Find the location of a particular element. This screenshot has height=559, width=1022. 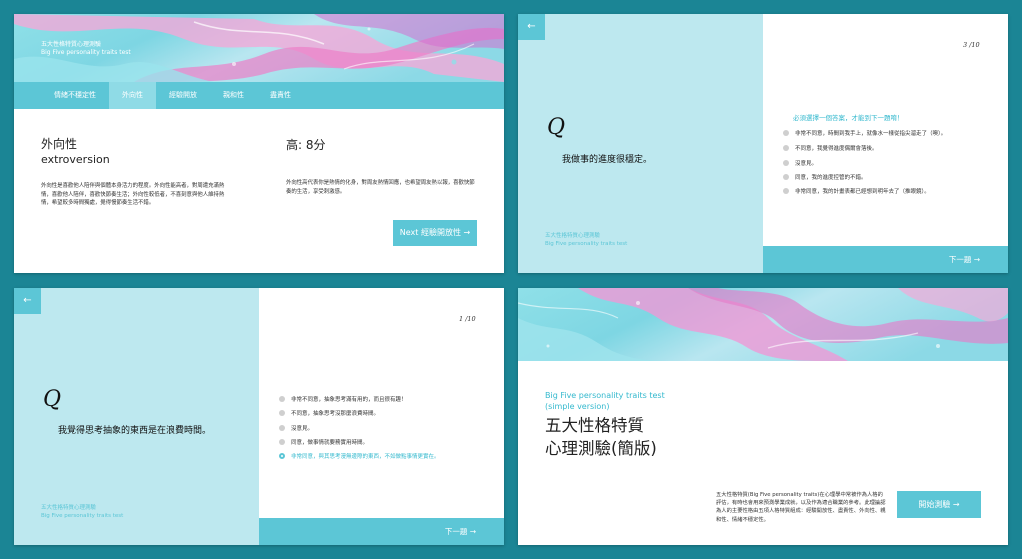

question-text: 我做事的進度很穩定。 is located at coordinates (607, 160).